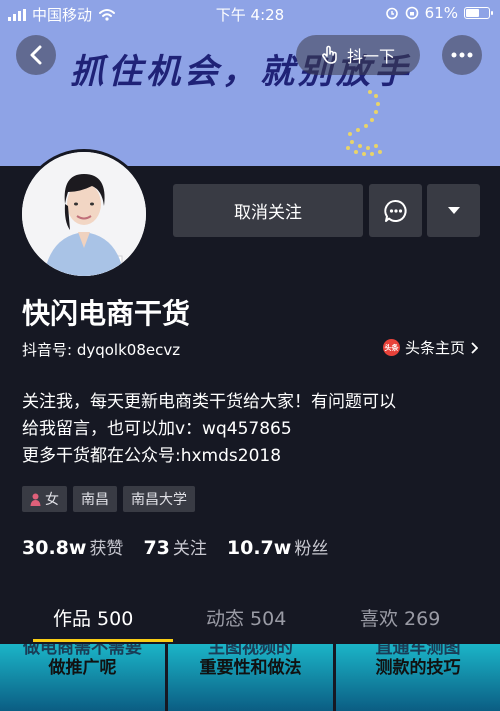 The width and height of the screenshot is (500, 711). I want to click on video-thumbnail: 直通车测图 测款的技巧, so click(418, 677).